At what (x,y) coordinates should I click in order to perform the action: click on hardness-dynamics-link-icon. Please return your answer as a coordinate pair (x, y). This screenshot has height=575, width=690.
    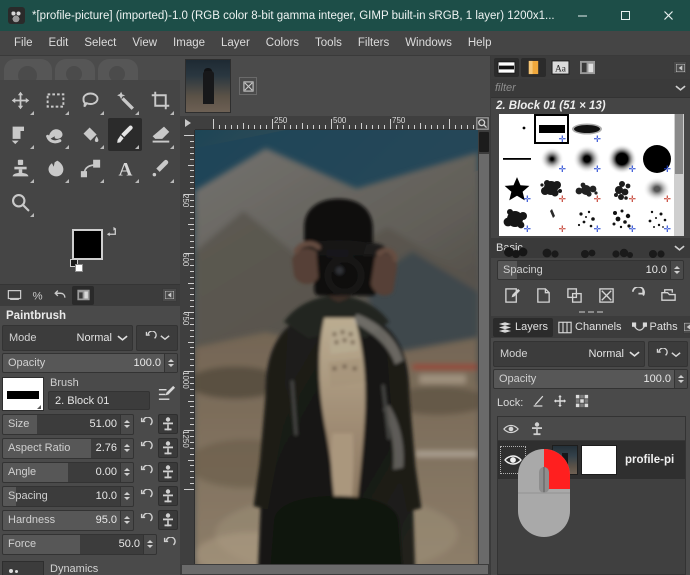
    Looking at the image, I should click on (168, 520).